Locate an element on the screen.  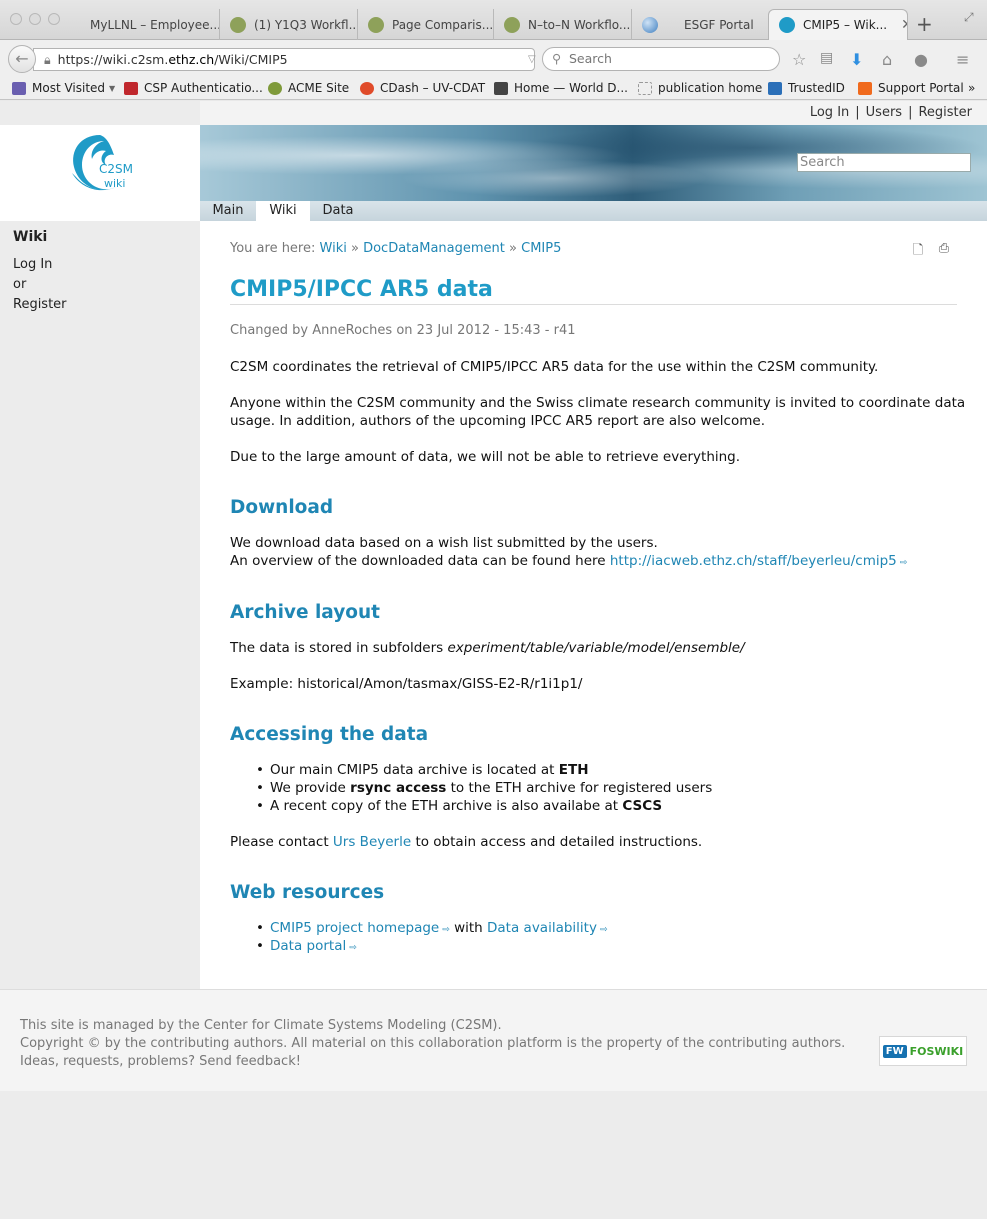
bookmark-label: TrustedID is located at coordinates (816, 88).